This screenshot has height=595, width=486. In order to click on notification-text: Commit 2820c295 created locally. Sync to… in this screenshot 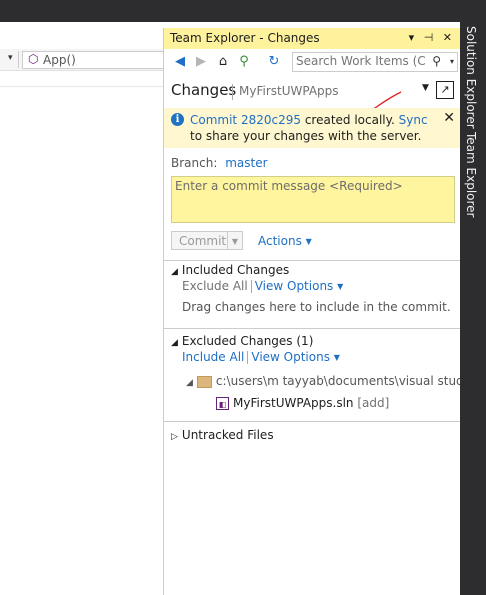, I will do `click(312, 128)`.